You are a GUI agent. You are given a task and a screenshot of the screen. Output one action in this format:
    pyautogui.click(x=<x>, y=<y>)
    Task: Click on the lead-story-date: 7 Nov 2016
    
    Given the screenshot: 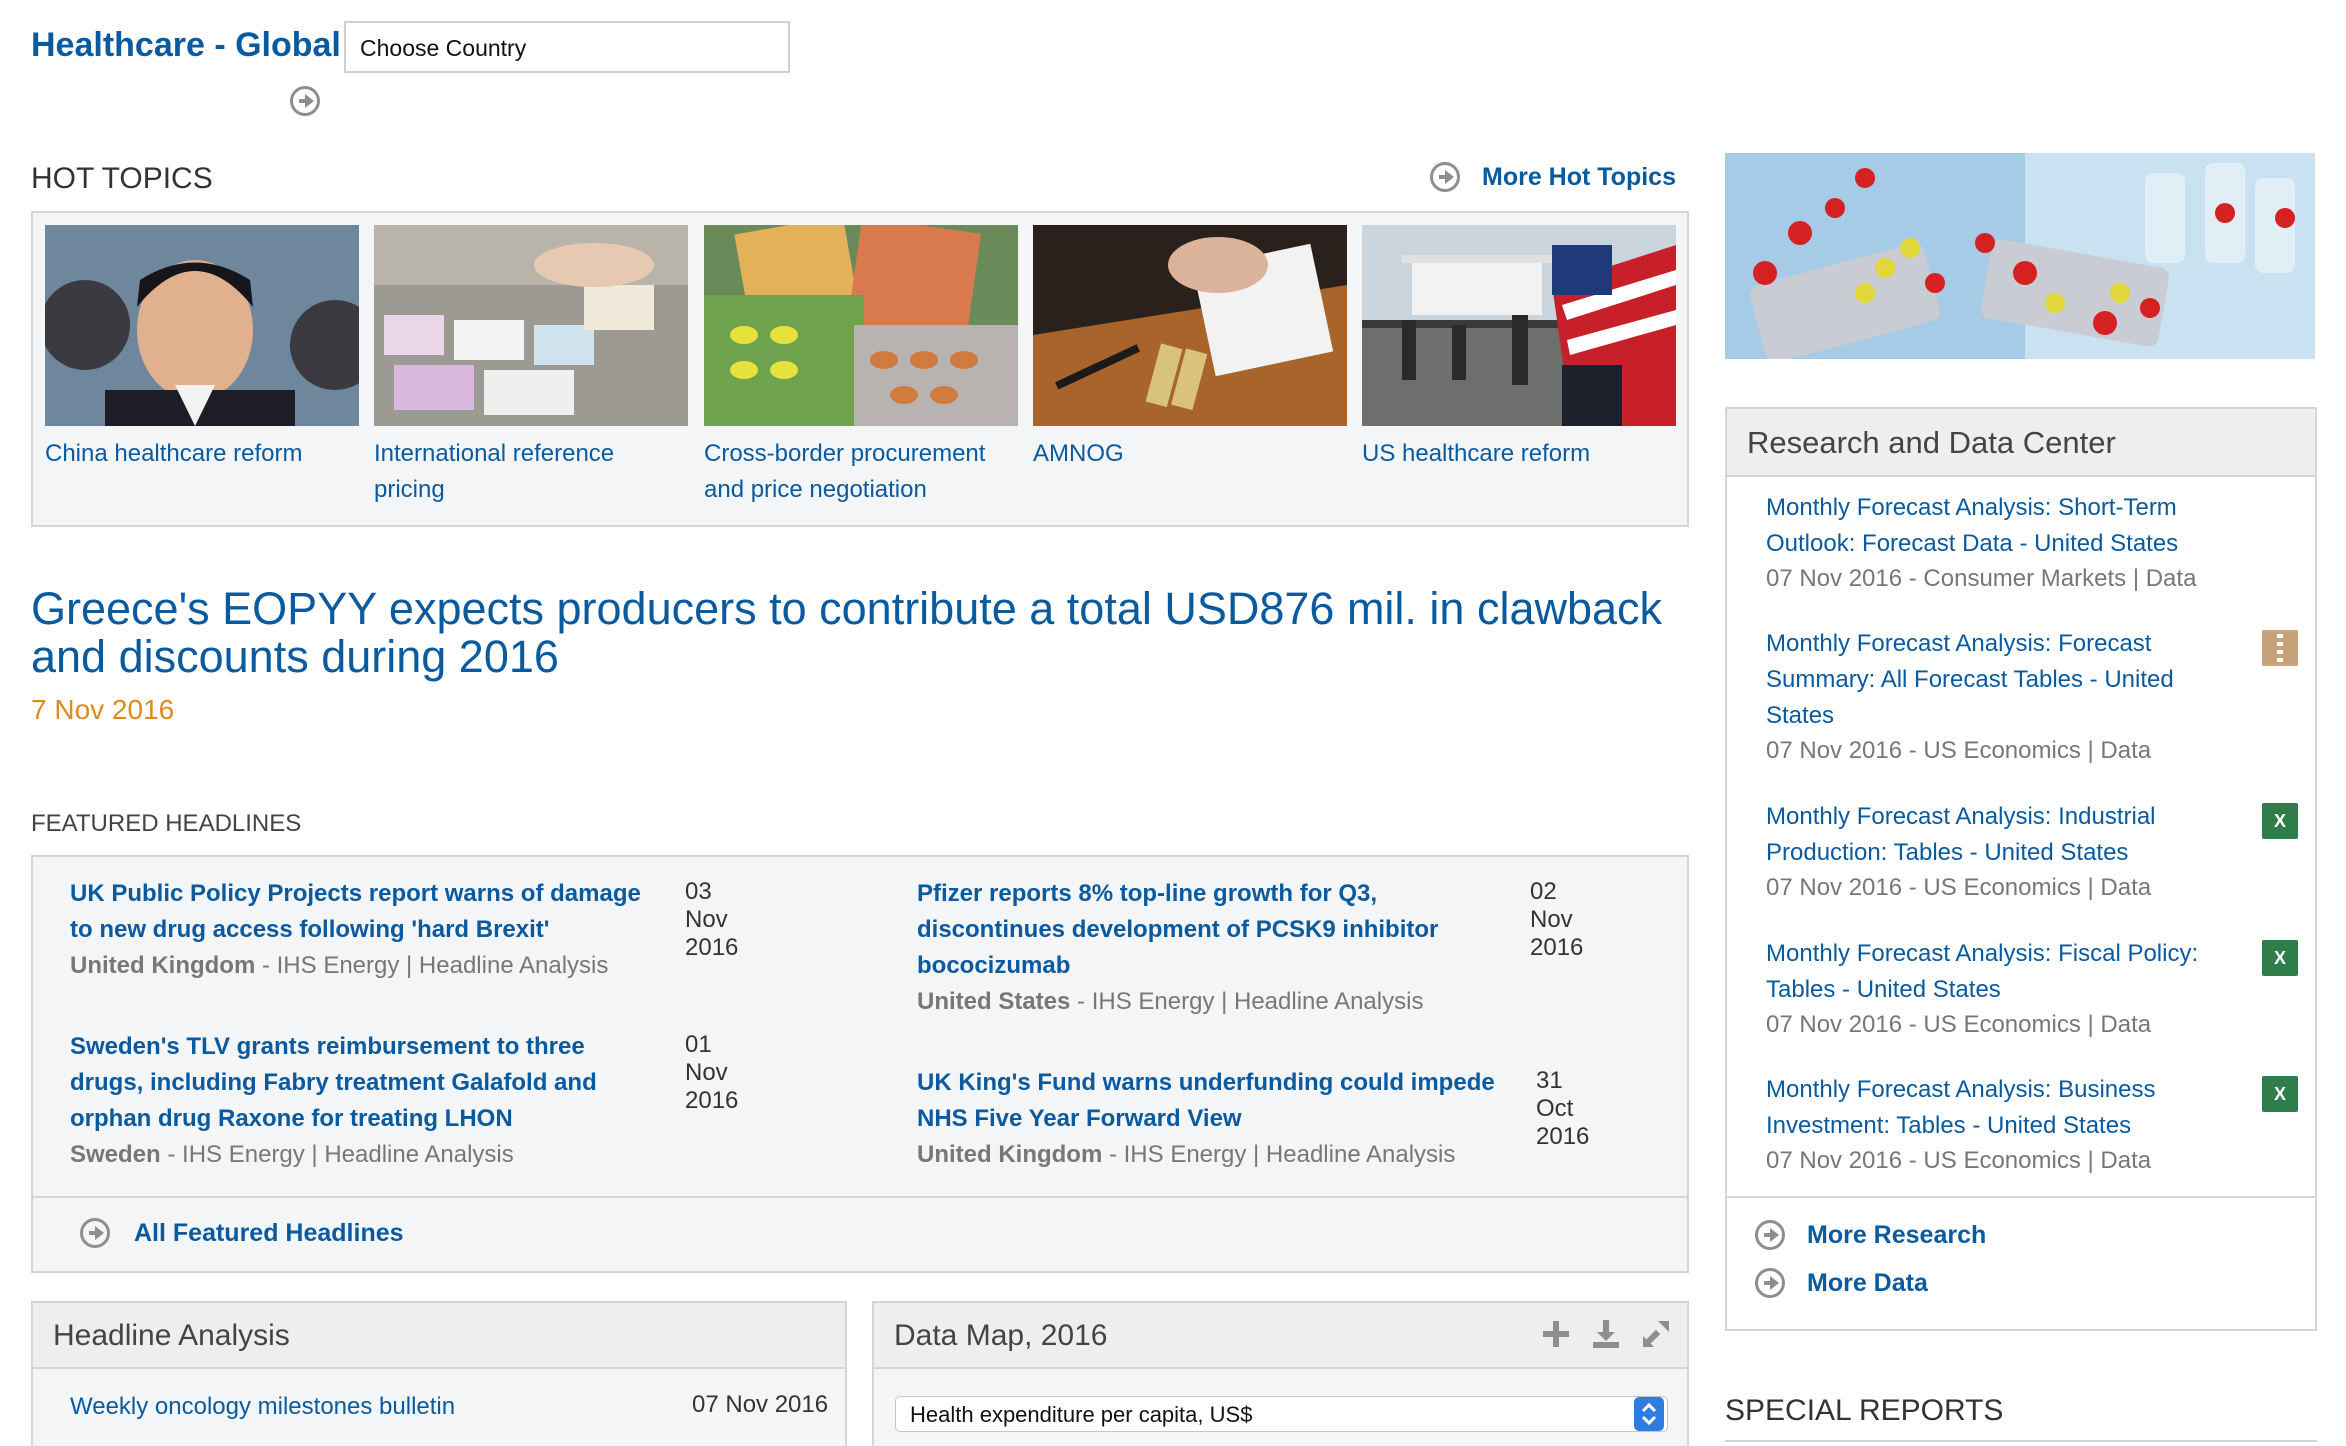 What is the action you would take?
    pyautogui.click(x=103, y=709)
    